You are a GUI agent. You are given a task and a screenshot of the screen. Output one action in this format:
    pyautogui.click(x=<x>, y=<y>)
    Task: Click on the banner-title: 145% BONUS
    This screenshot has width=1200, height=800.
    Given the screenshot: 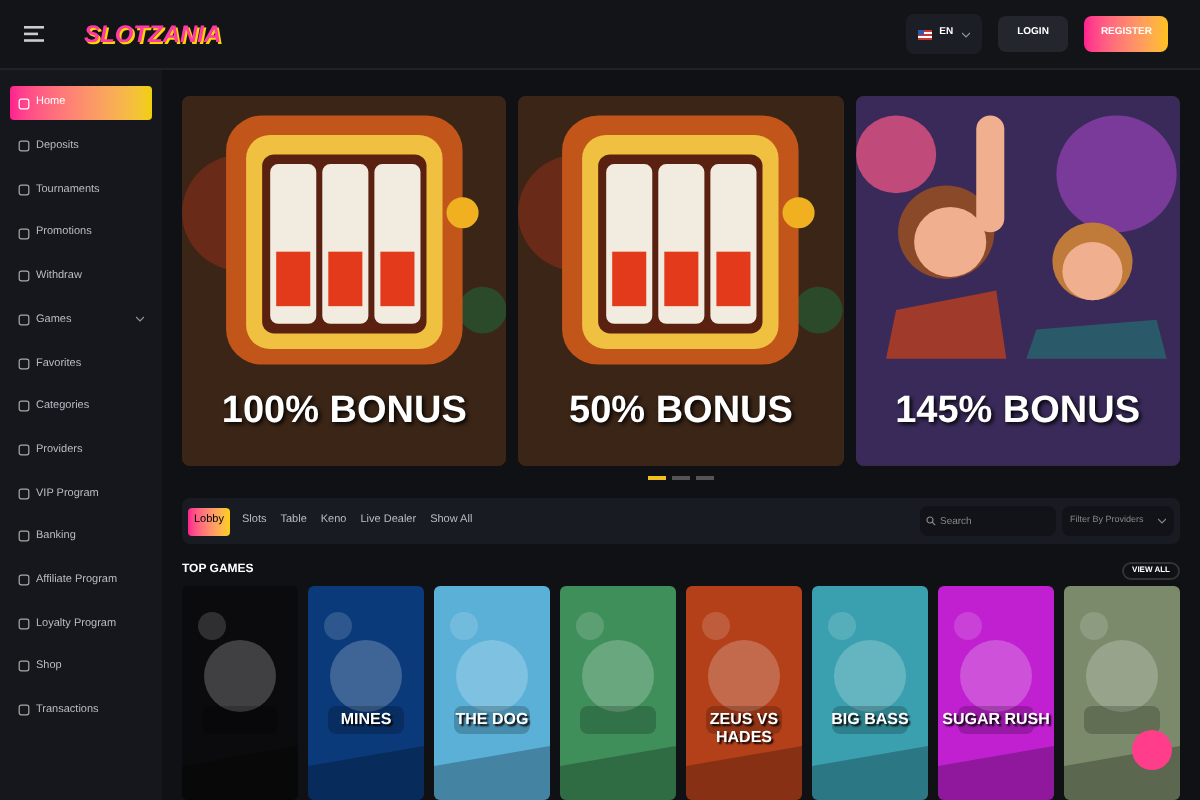 What is the action you would take?
    pyautogui.click(x=1018, y=412)
    